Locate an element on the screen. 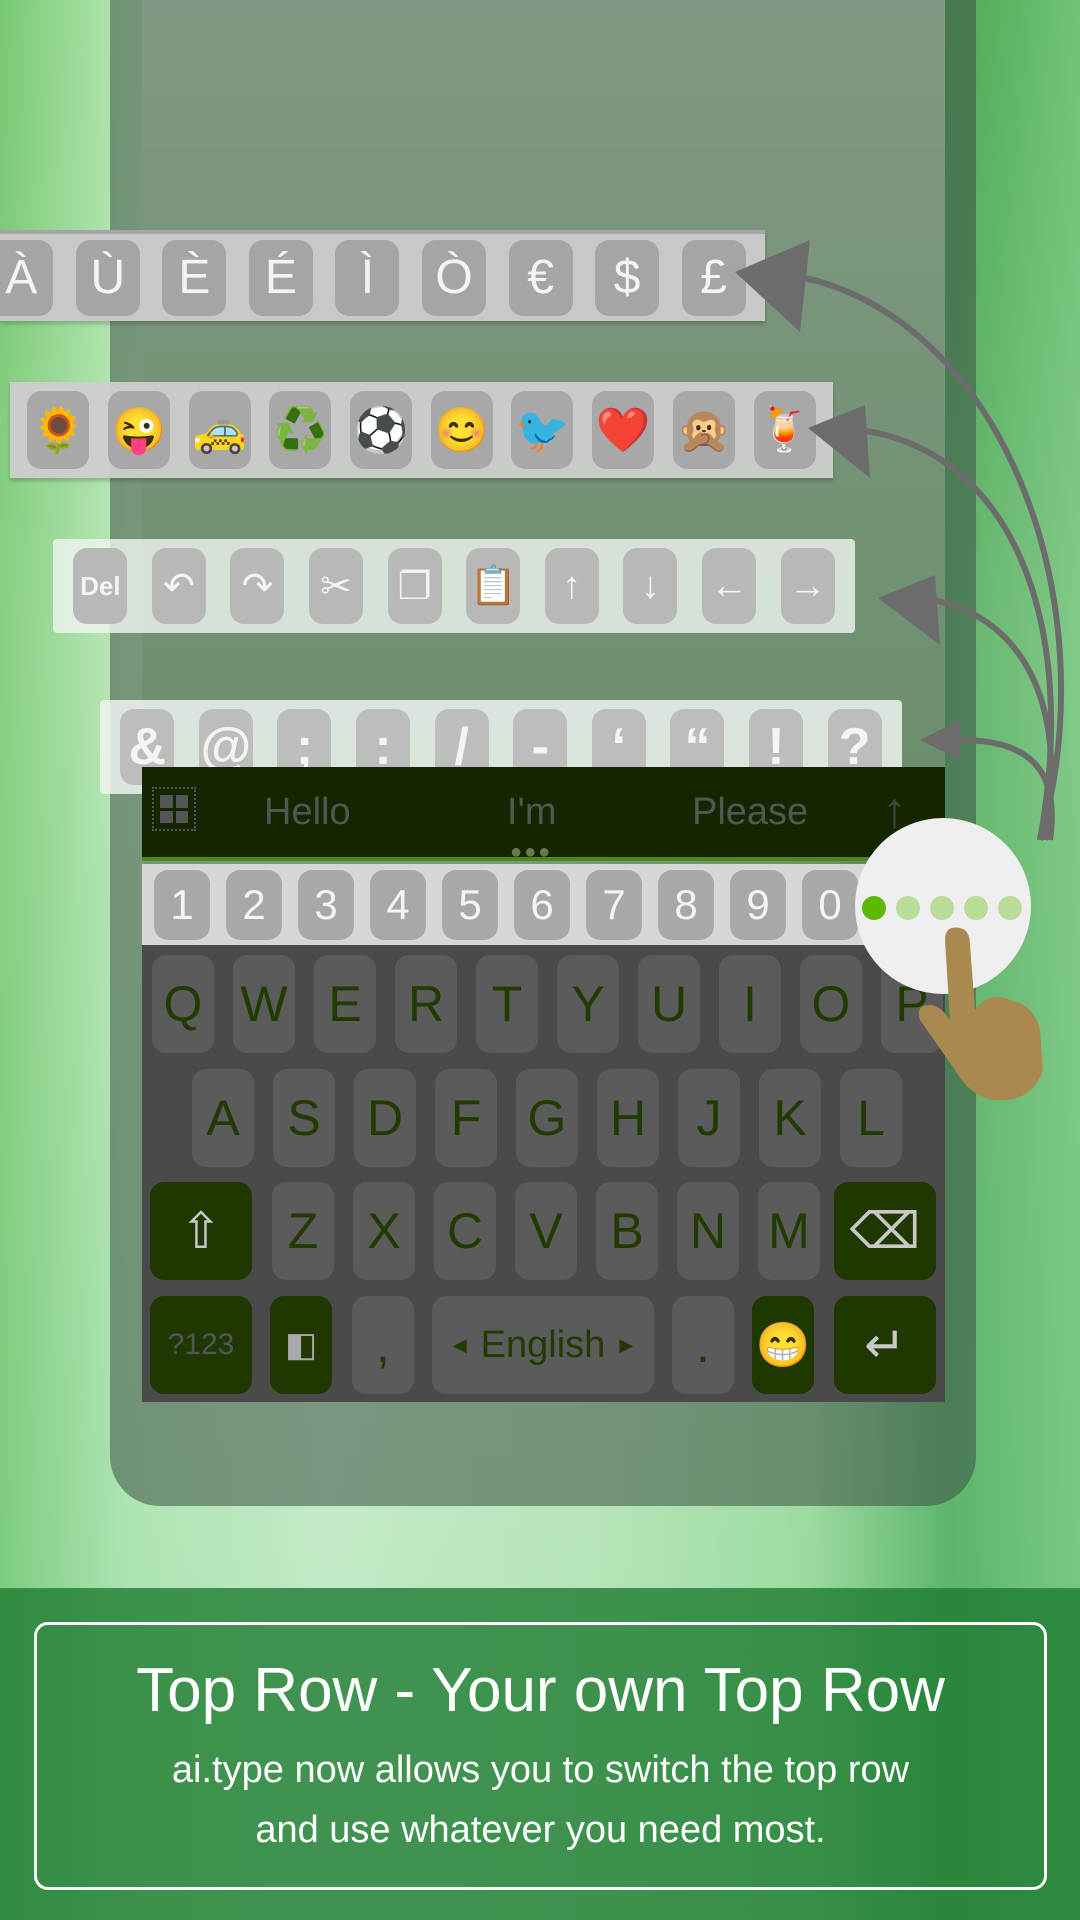 This screenshot has width=1080, height=1920. key-s: S is located at coordinates (304, 1118).